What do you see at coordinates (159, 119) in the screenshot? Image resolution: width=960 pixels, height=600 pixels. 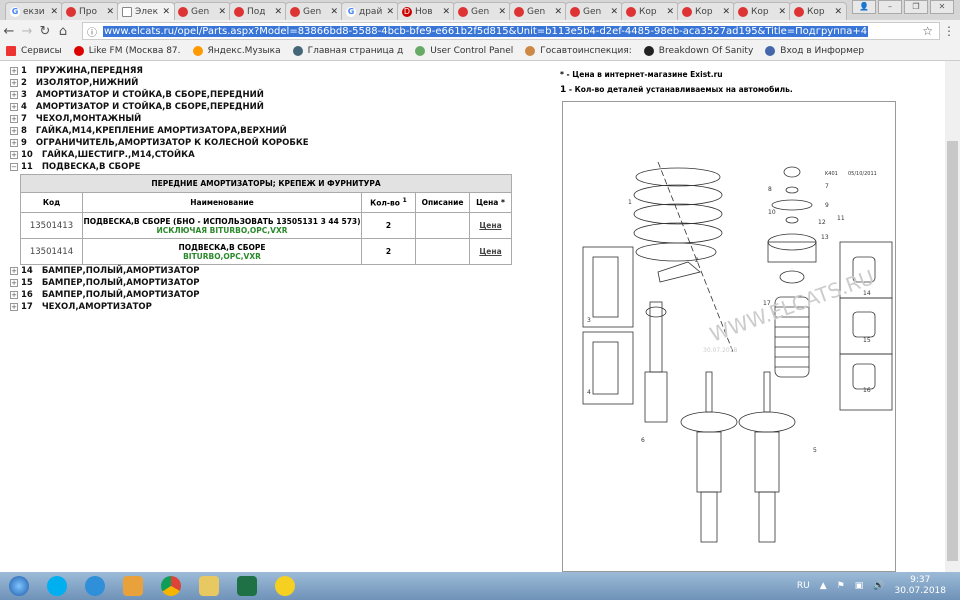 I see `tree-item: +7 ЧЕХОЛ,МОНТАЖНЫЙ` at bounding box center [159, 119].